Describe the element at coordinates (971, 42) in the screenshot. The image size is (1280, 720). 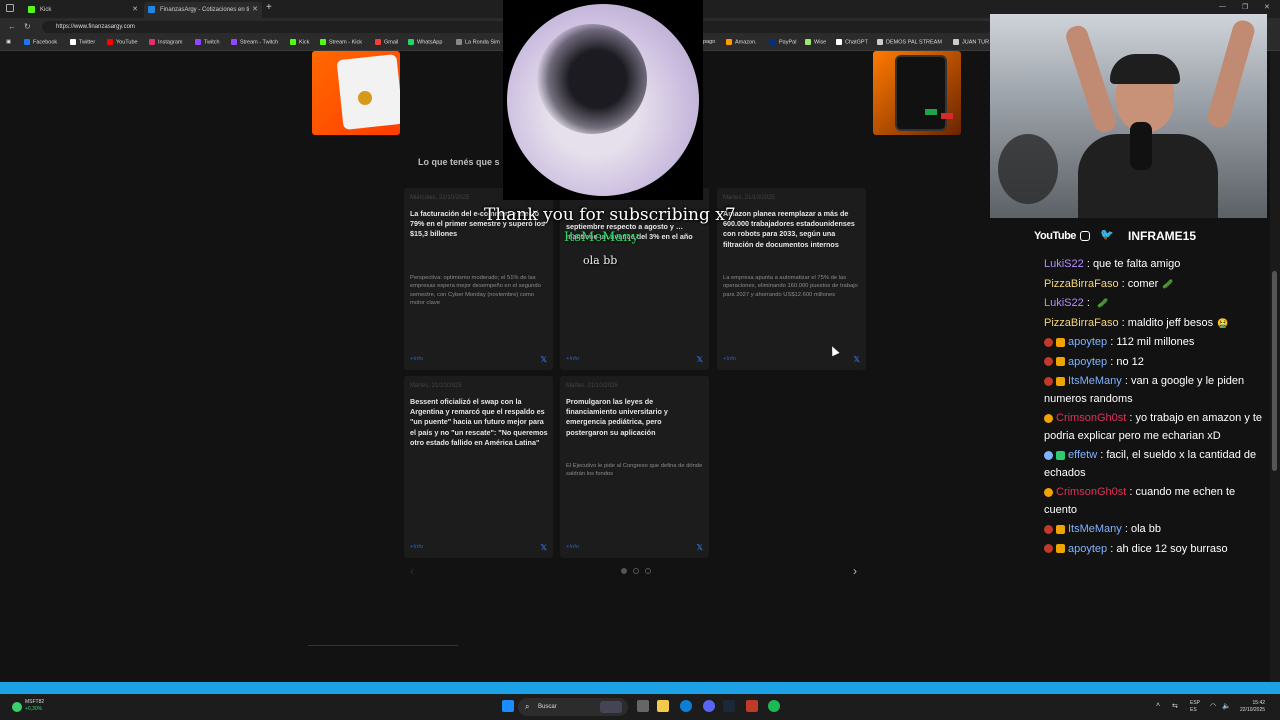
I see `bookmark-juan: JUAN TUR` at that location.